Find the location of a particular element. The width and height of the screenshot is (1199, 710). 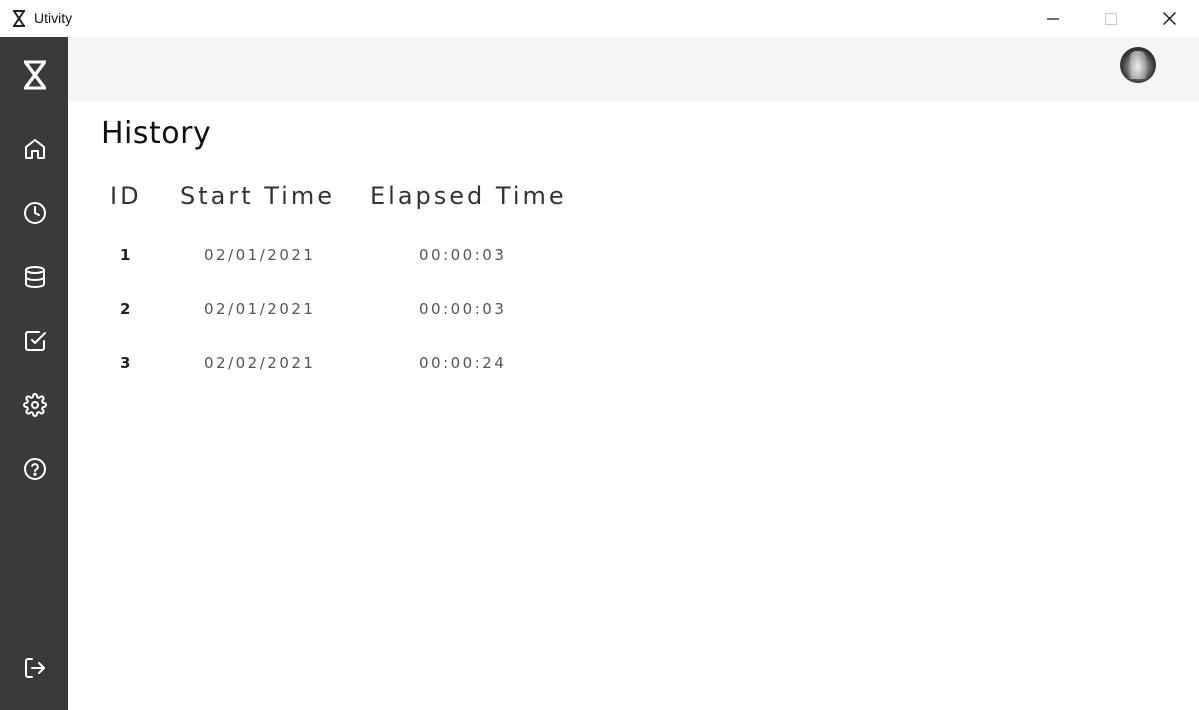

row-elapsed-time: 00:00:24 is located at coordinates (463, 363).